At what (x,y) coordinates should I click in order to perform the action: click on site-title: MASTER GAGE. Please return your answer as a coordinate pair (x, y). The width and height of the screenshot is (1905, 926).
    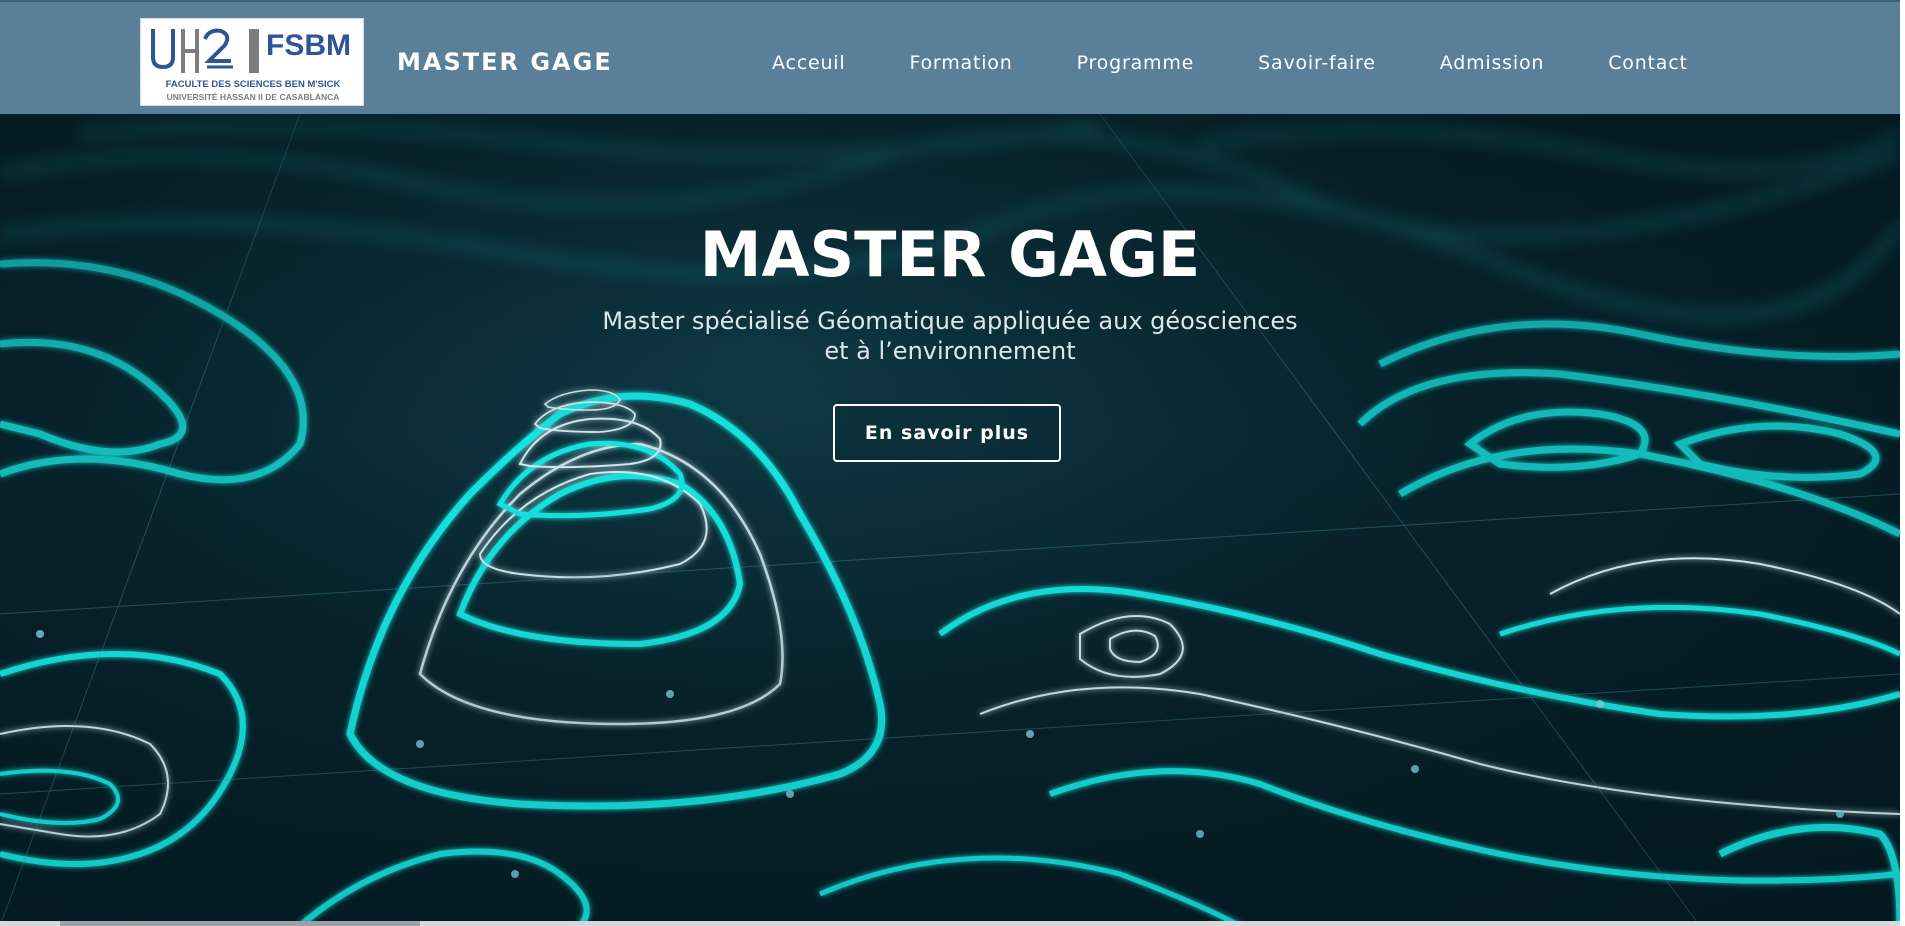
    Looking at the image, I should click on (505, 62).